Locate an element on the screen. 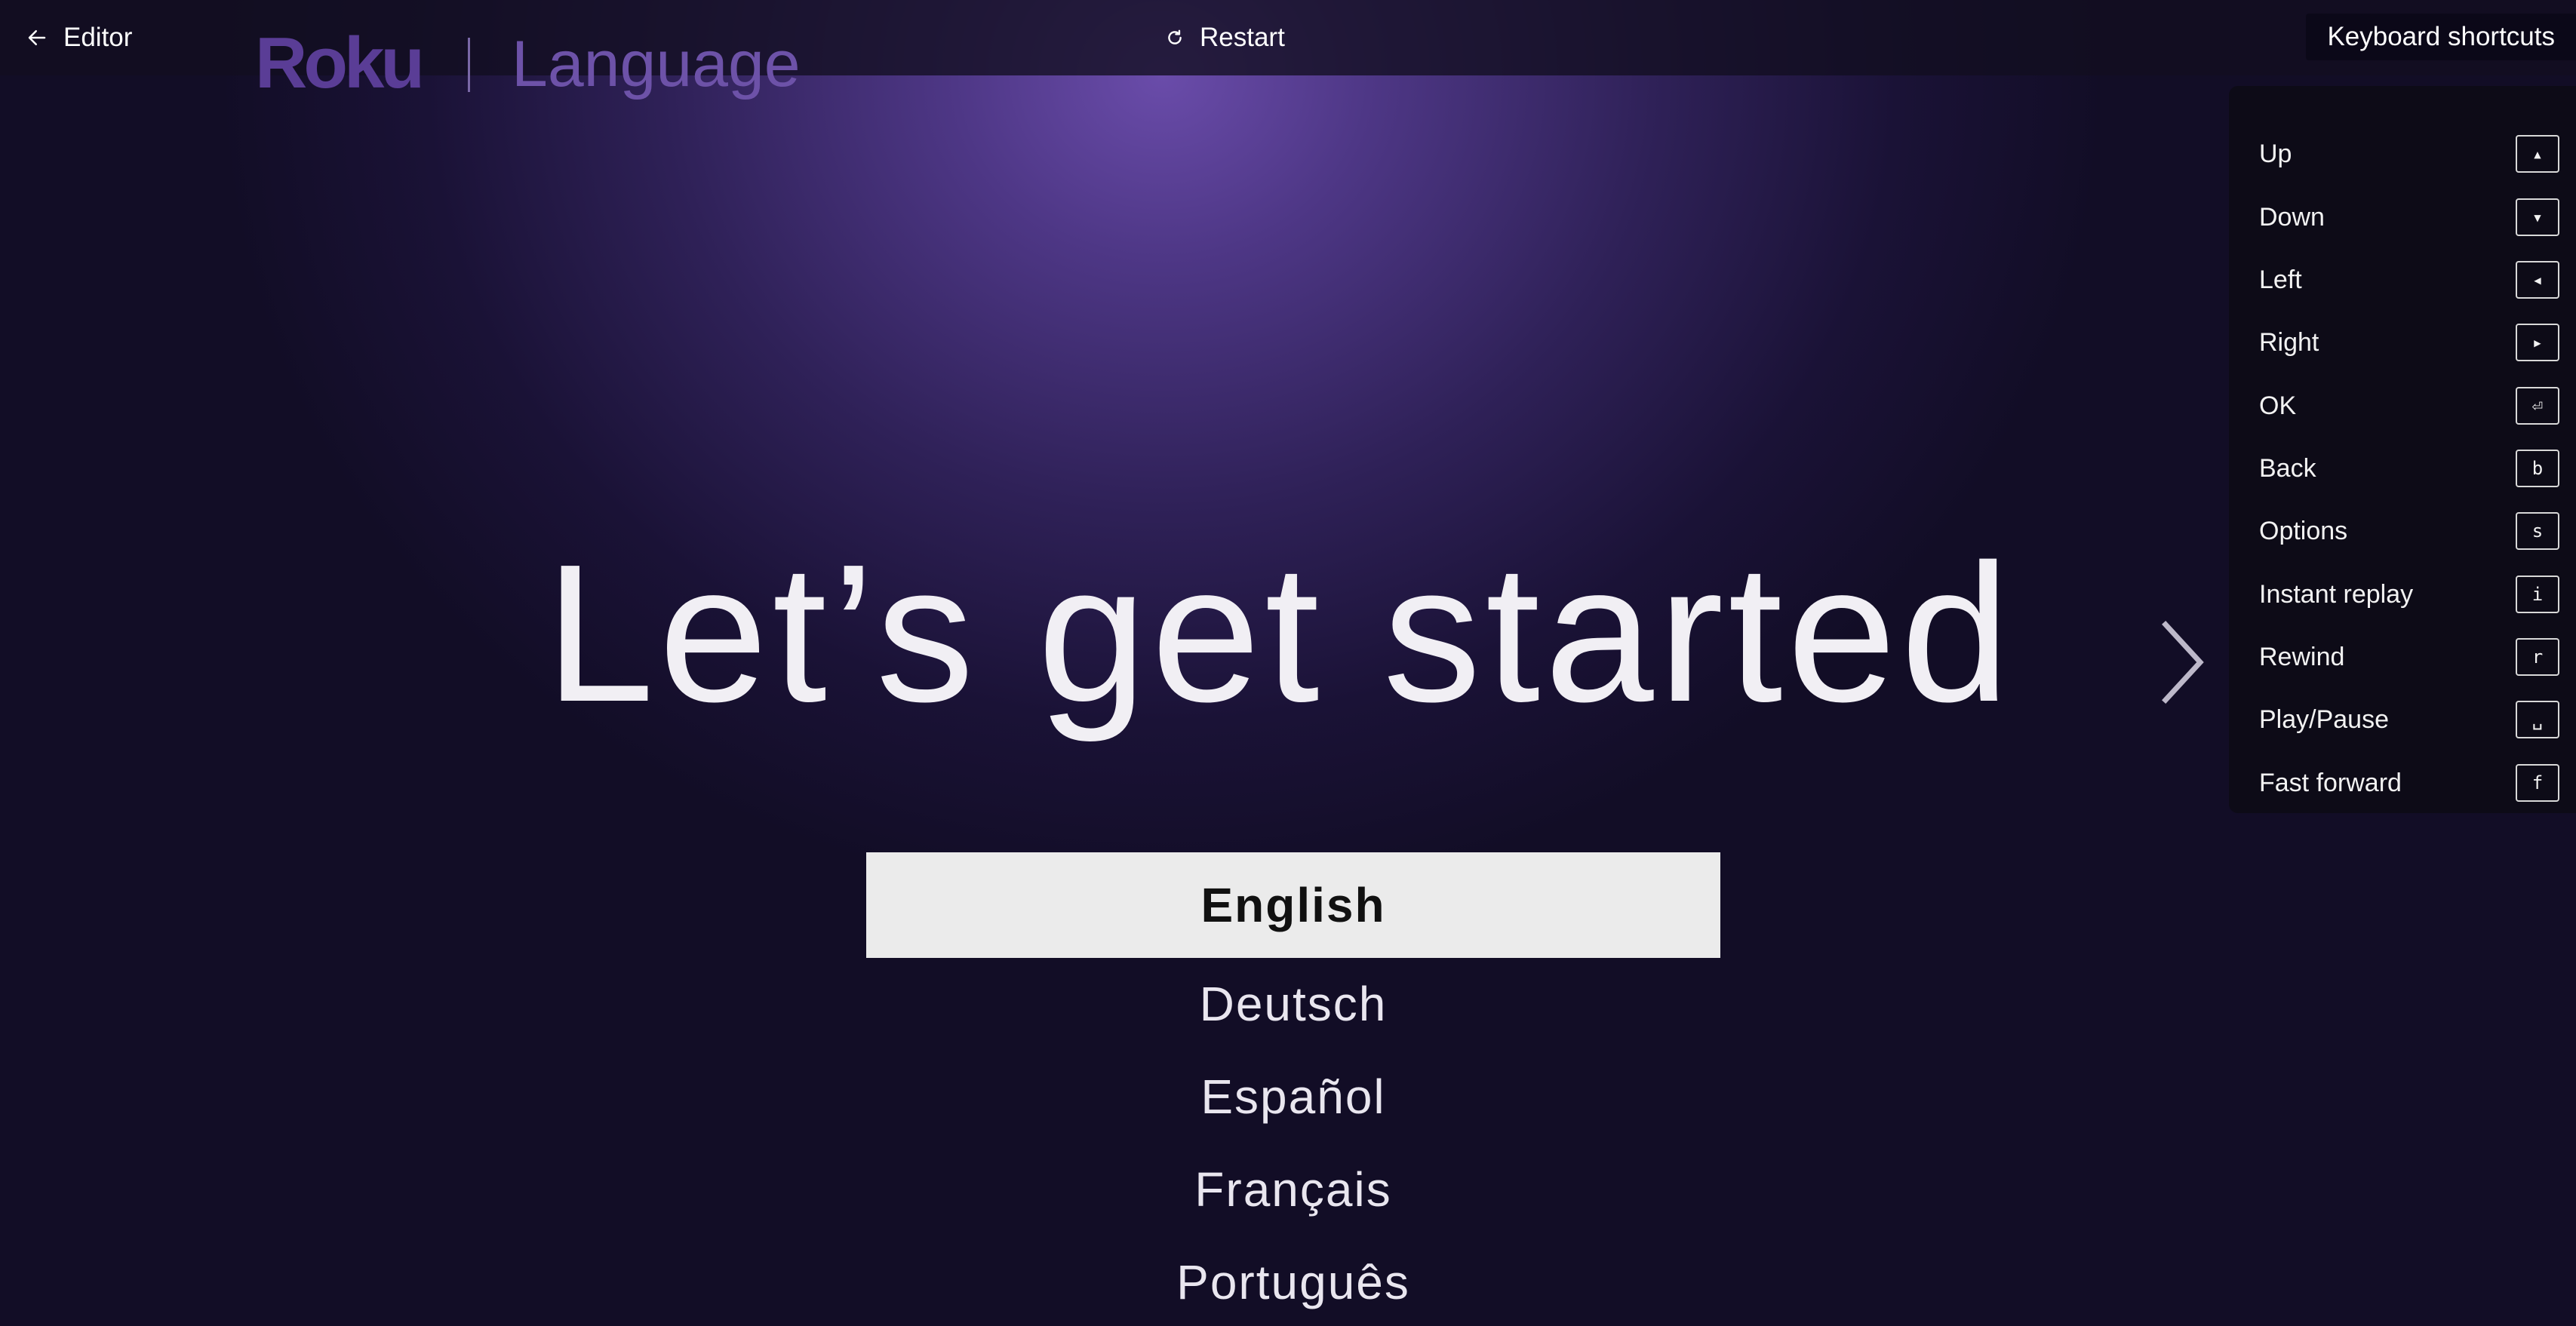 The height and width of the screenshot is (1326, 2576). shortcut-row-rewind: Rewind r is located at coordinates (2409, 657).